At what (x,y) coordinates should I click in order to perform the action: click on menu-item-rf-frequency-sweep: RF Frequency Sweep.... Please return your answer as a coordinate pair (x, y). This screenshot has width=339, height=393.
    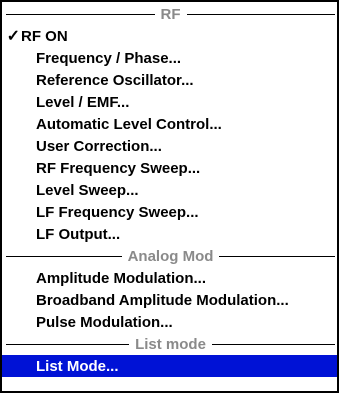
    Looking at the image, I should click on (169, 168).